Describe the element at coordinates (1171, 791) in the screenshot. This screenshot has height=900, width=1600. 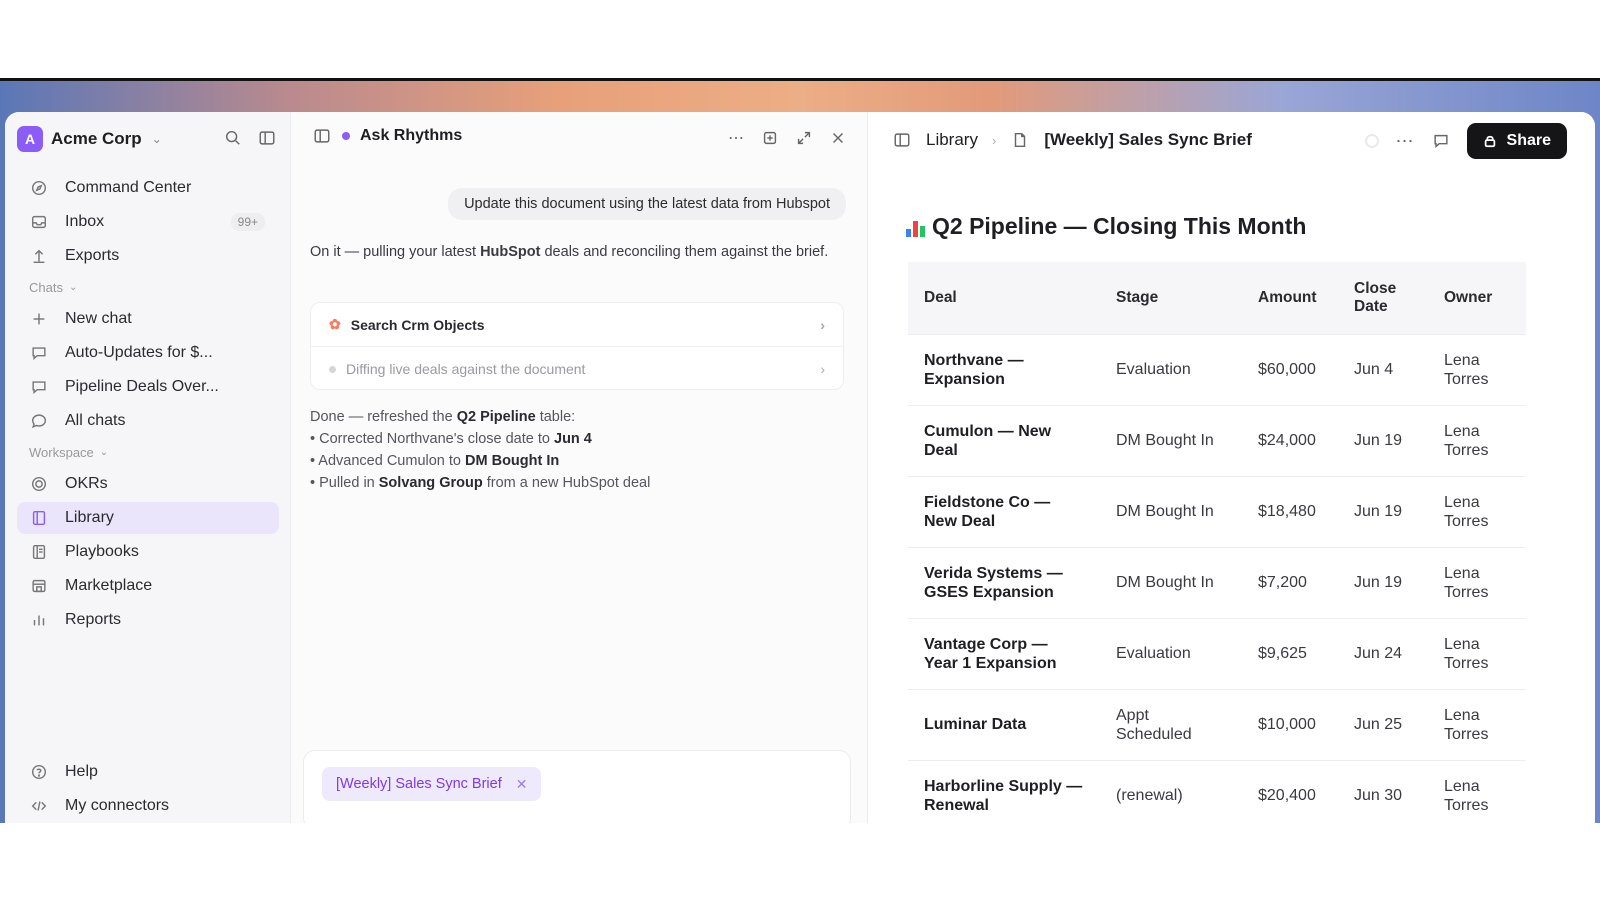
I see `stage-cell: (renewal)` at that location.